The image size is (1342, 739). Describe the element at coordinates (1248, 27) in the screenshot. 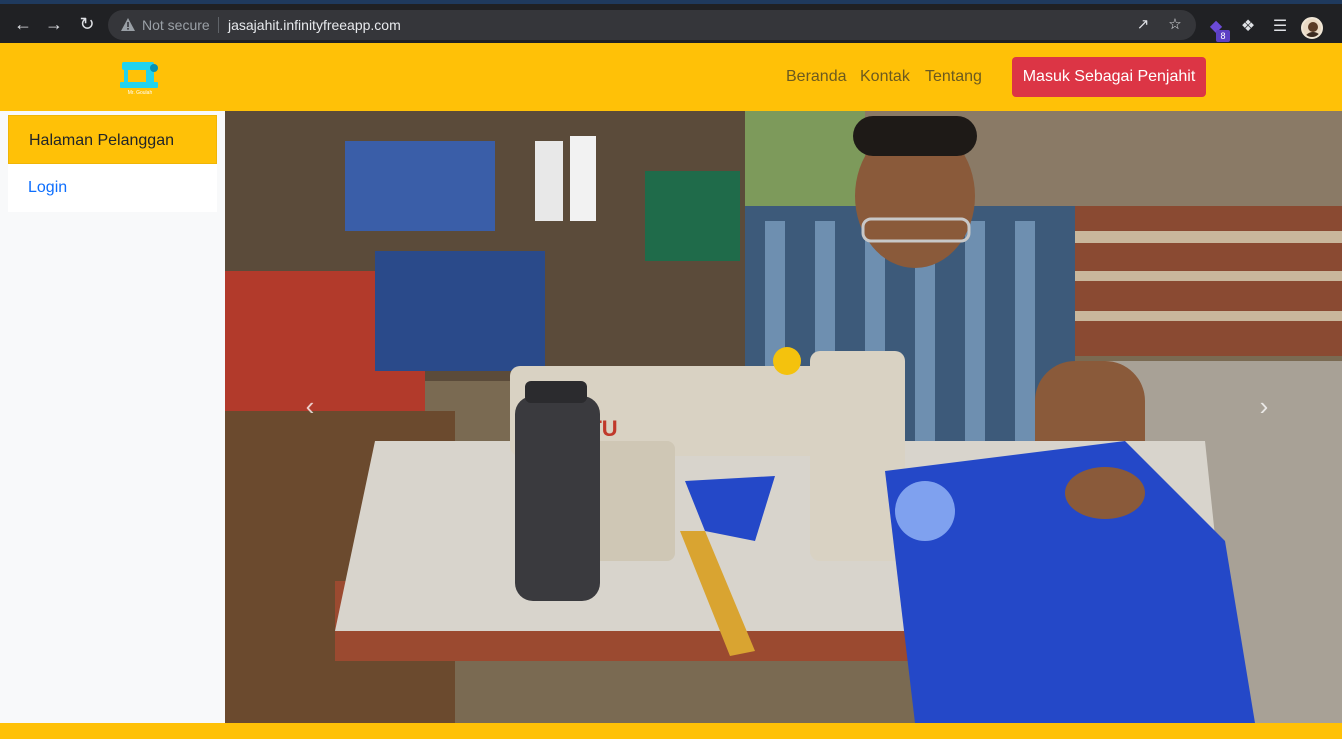

I see `puzzle-icon: ❖` at that location.